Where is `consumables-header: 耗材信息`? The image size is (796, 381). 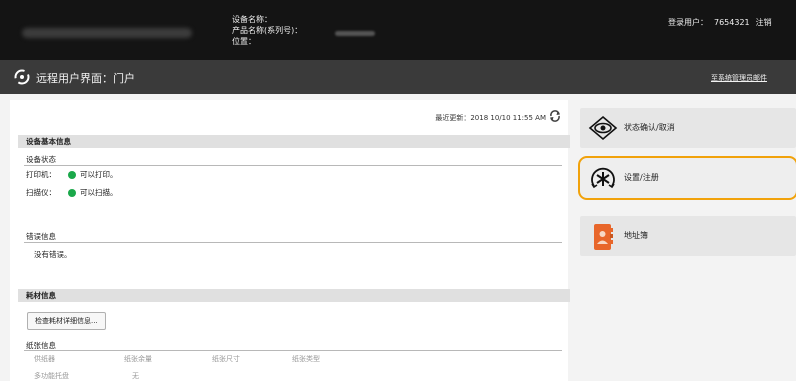
consumables-header: 耗材信息 is located at coordinates (294, 295).